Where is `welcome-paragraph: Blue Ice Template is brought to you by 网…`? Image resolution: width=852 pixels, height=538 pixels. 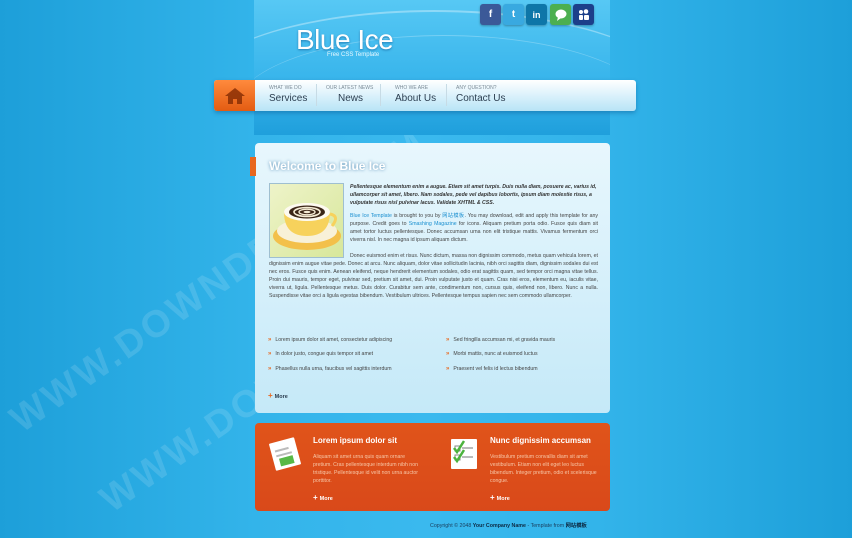
welcome-paragraph: Blue Ice Template is brought to you by 网… is located at coordinates (474, 228).